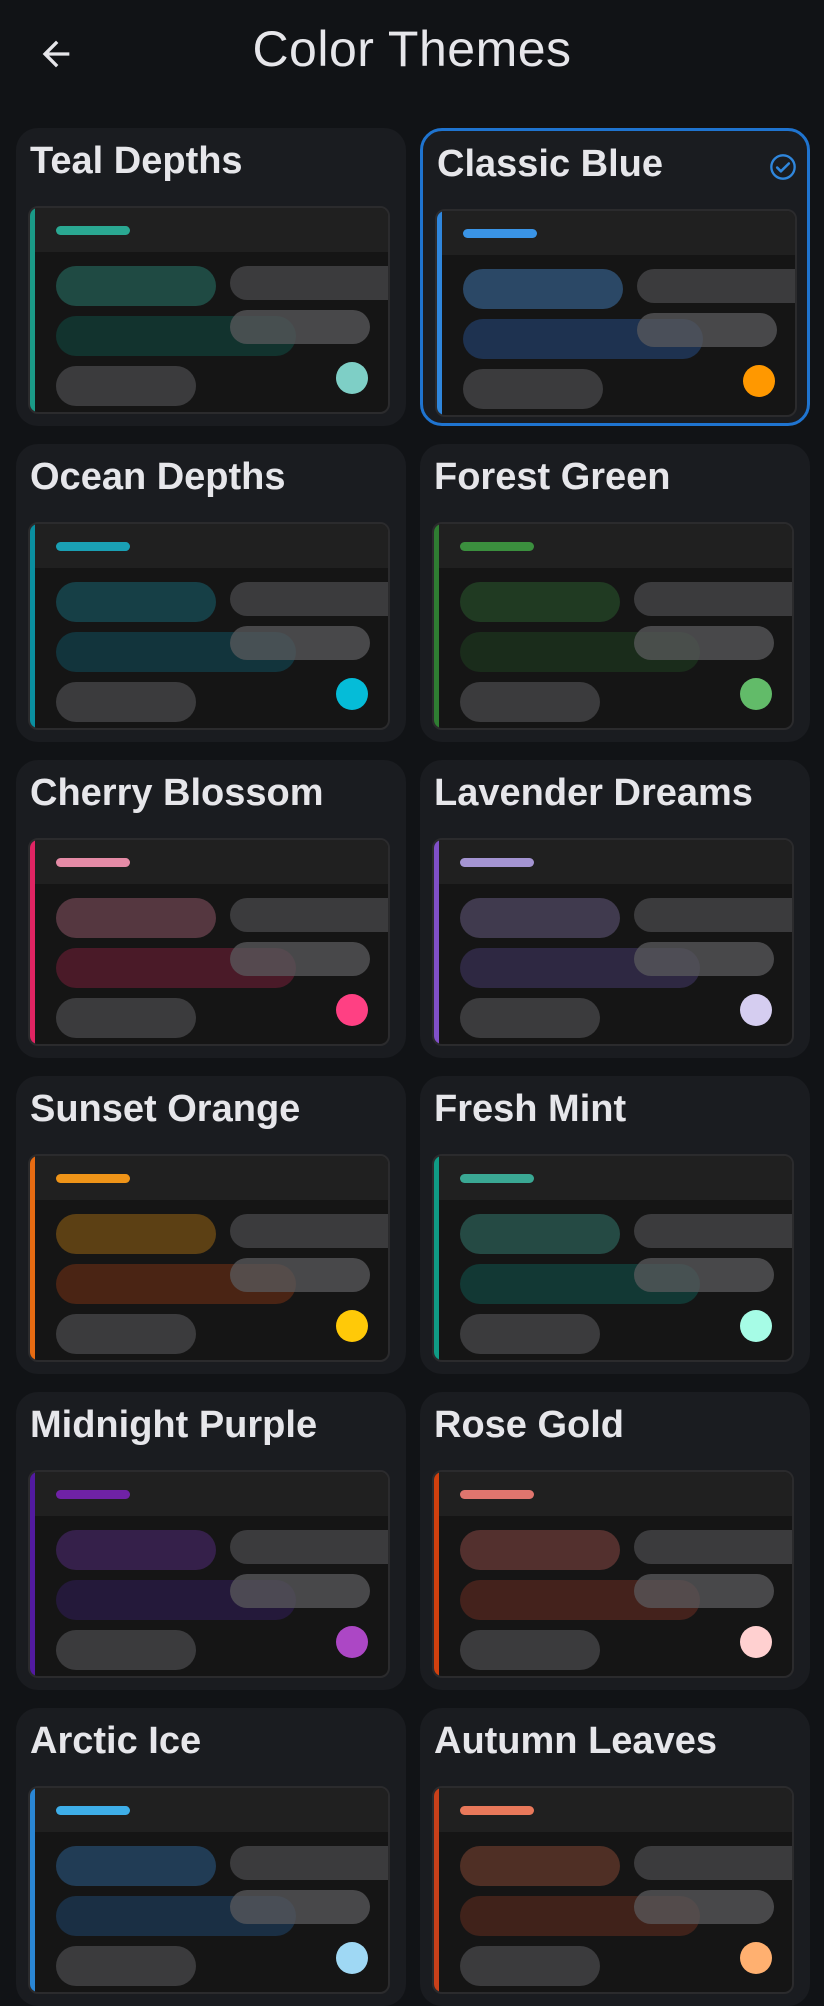 Image resolution: width=824 pixels, height=2006 pixels. I want to click on theme-card-forest-green: Forest Green, so click(615, 593).